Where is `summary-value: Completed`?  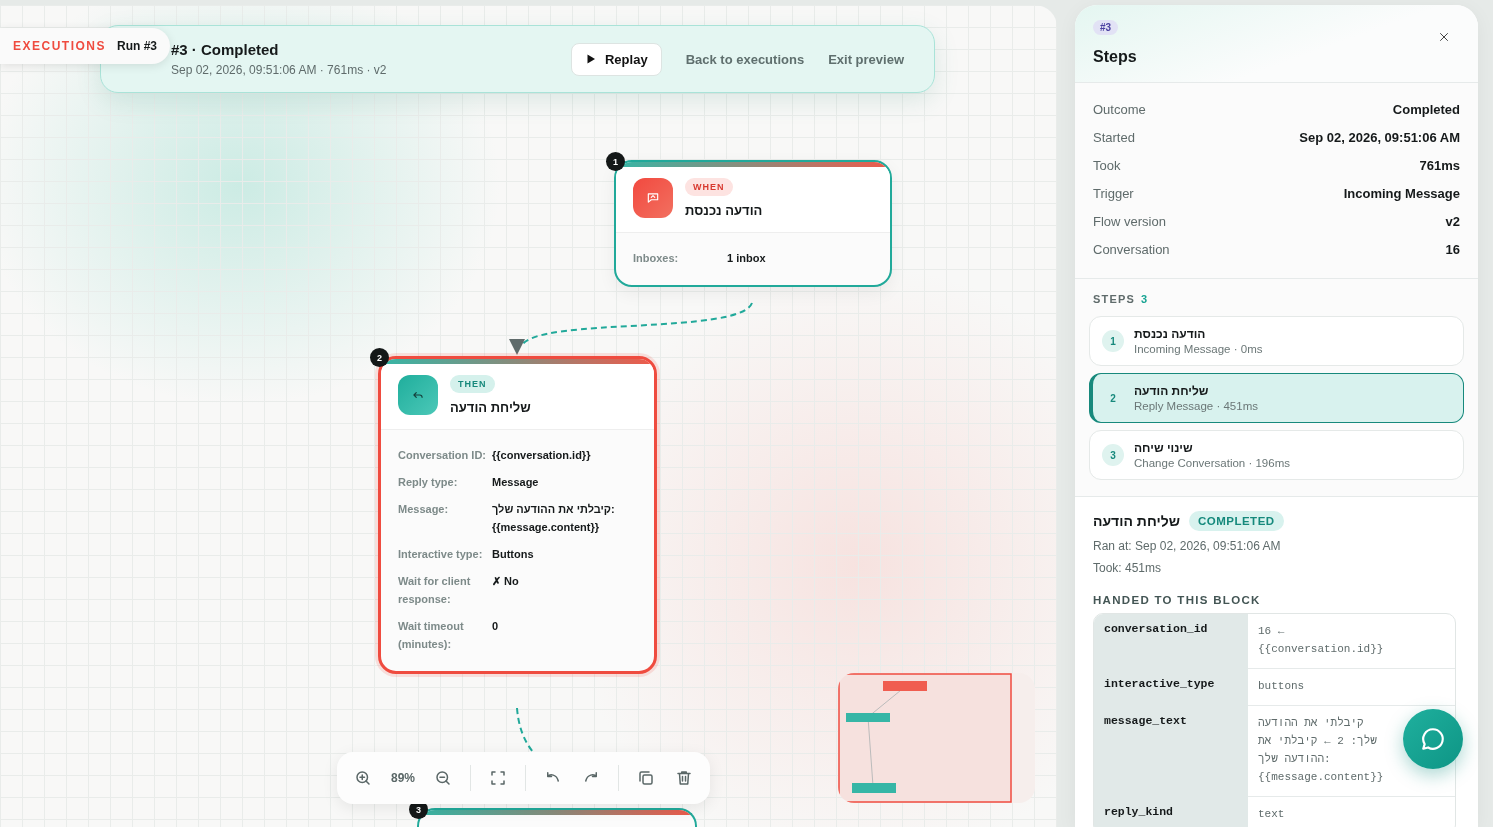 summary-value: Completed is located at coordinates (1425, 109).